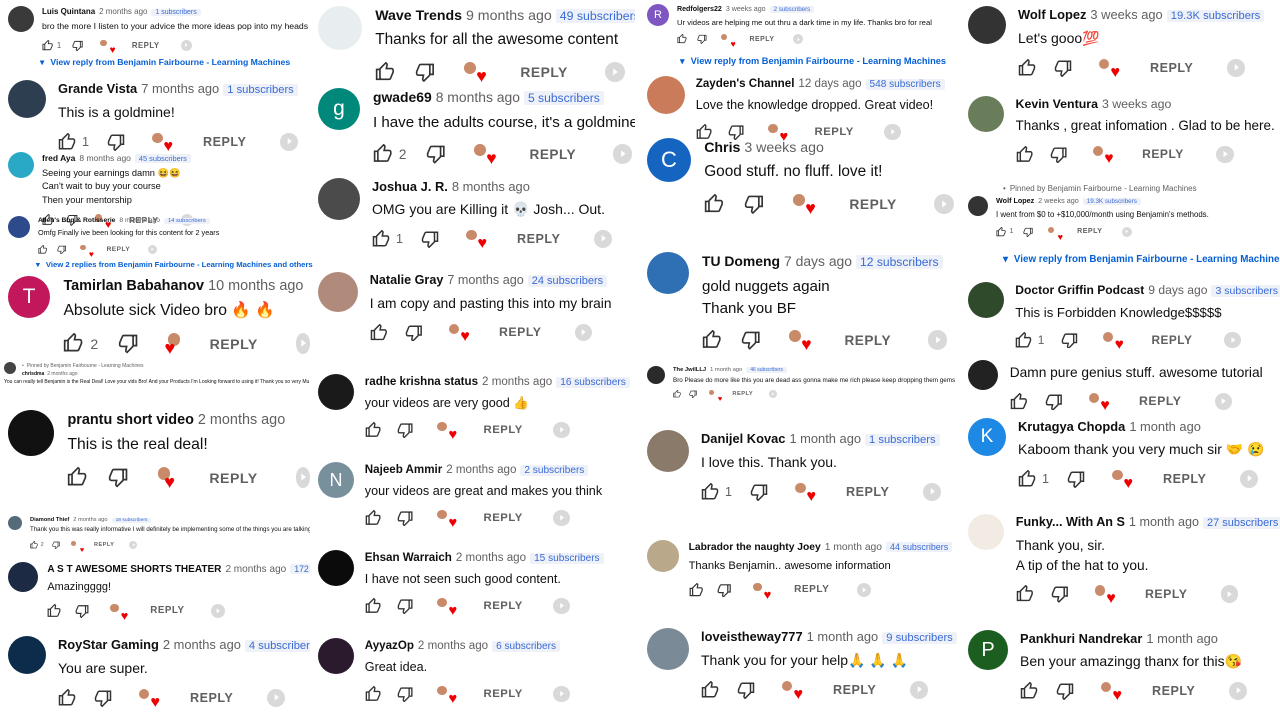 Image resolution: width=1280 pixels, height=720 pixels. Describe the element at coordinates (97, 88) in the screenshot. I see `author-name: Grande Vista` at that location.